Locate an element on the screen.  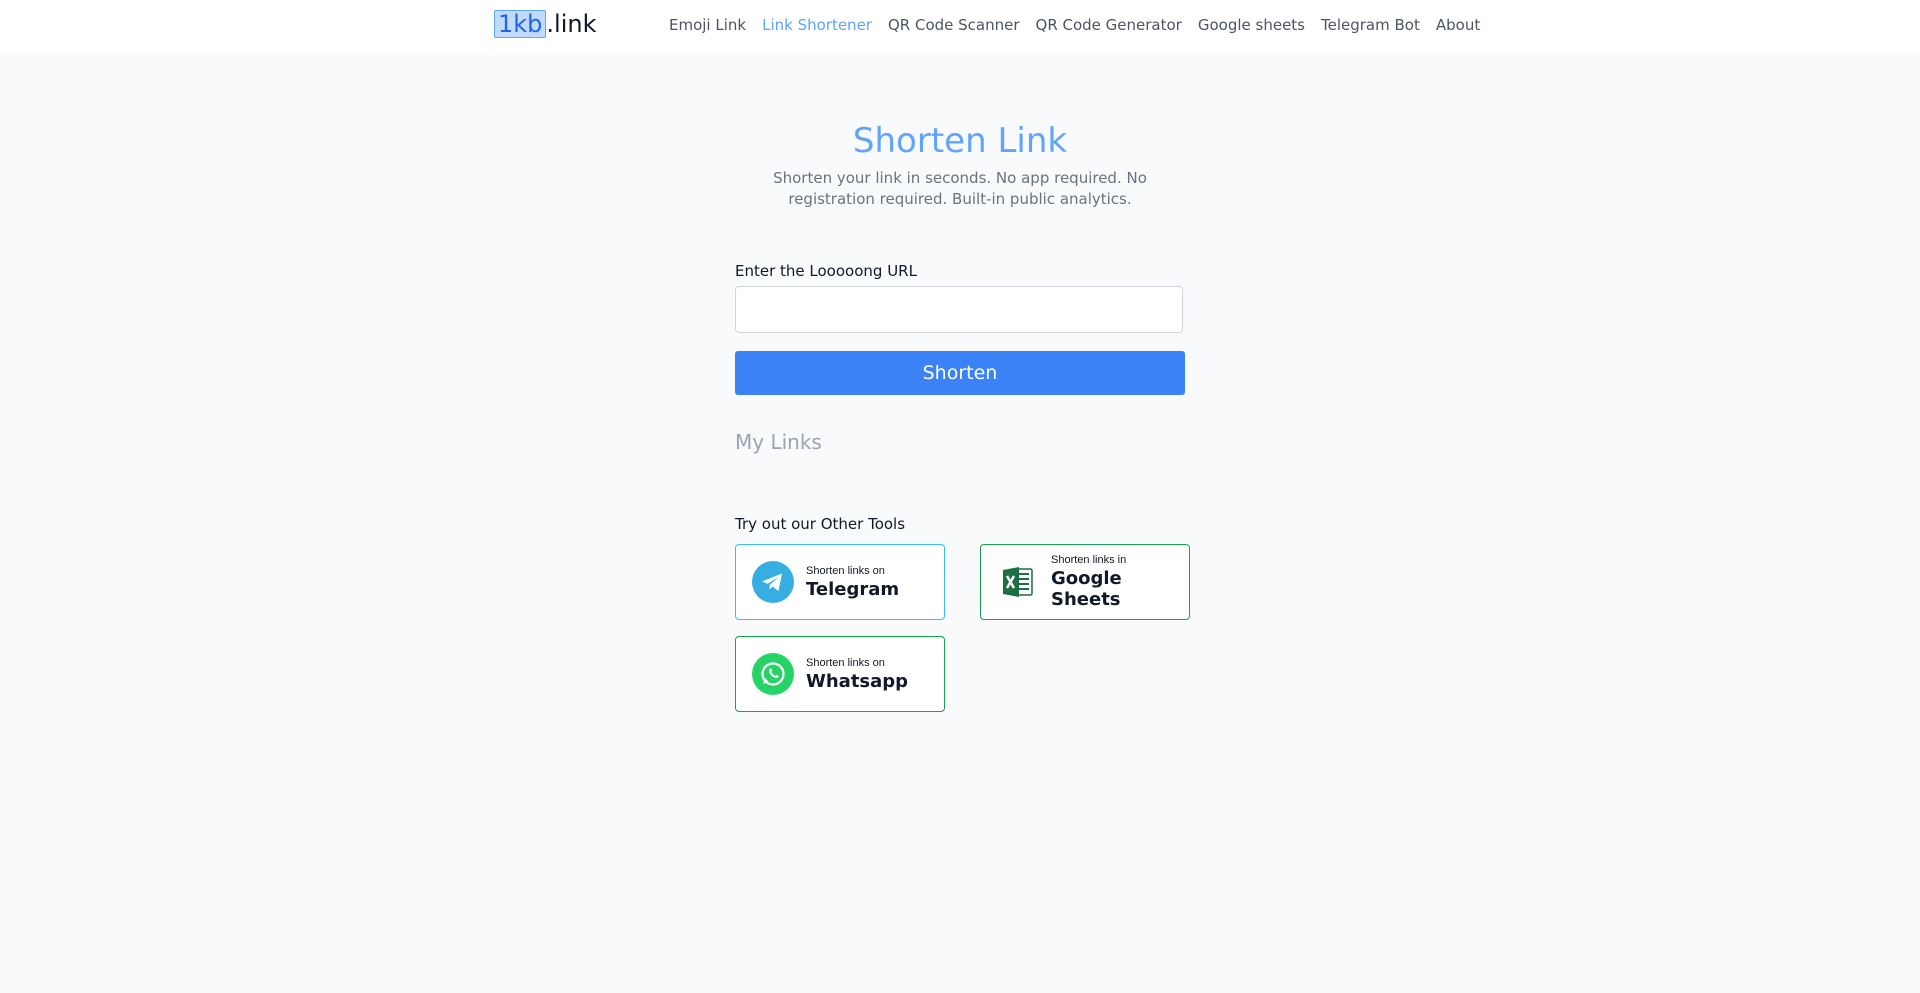
google-sheets-tool-card: Shorten links in Google Sheets is located at coordinates (1085, 582).